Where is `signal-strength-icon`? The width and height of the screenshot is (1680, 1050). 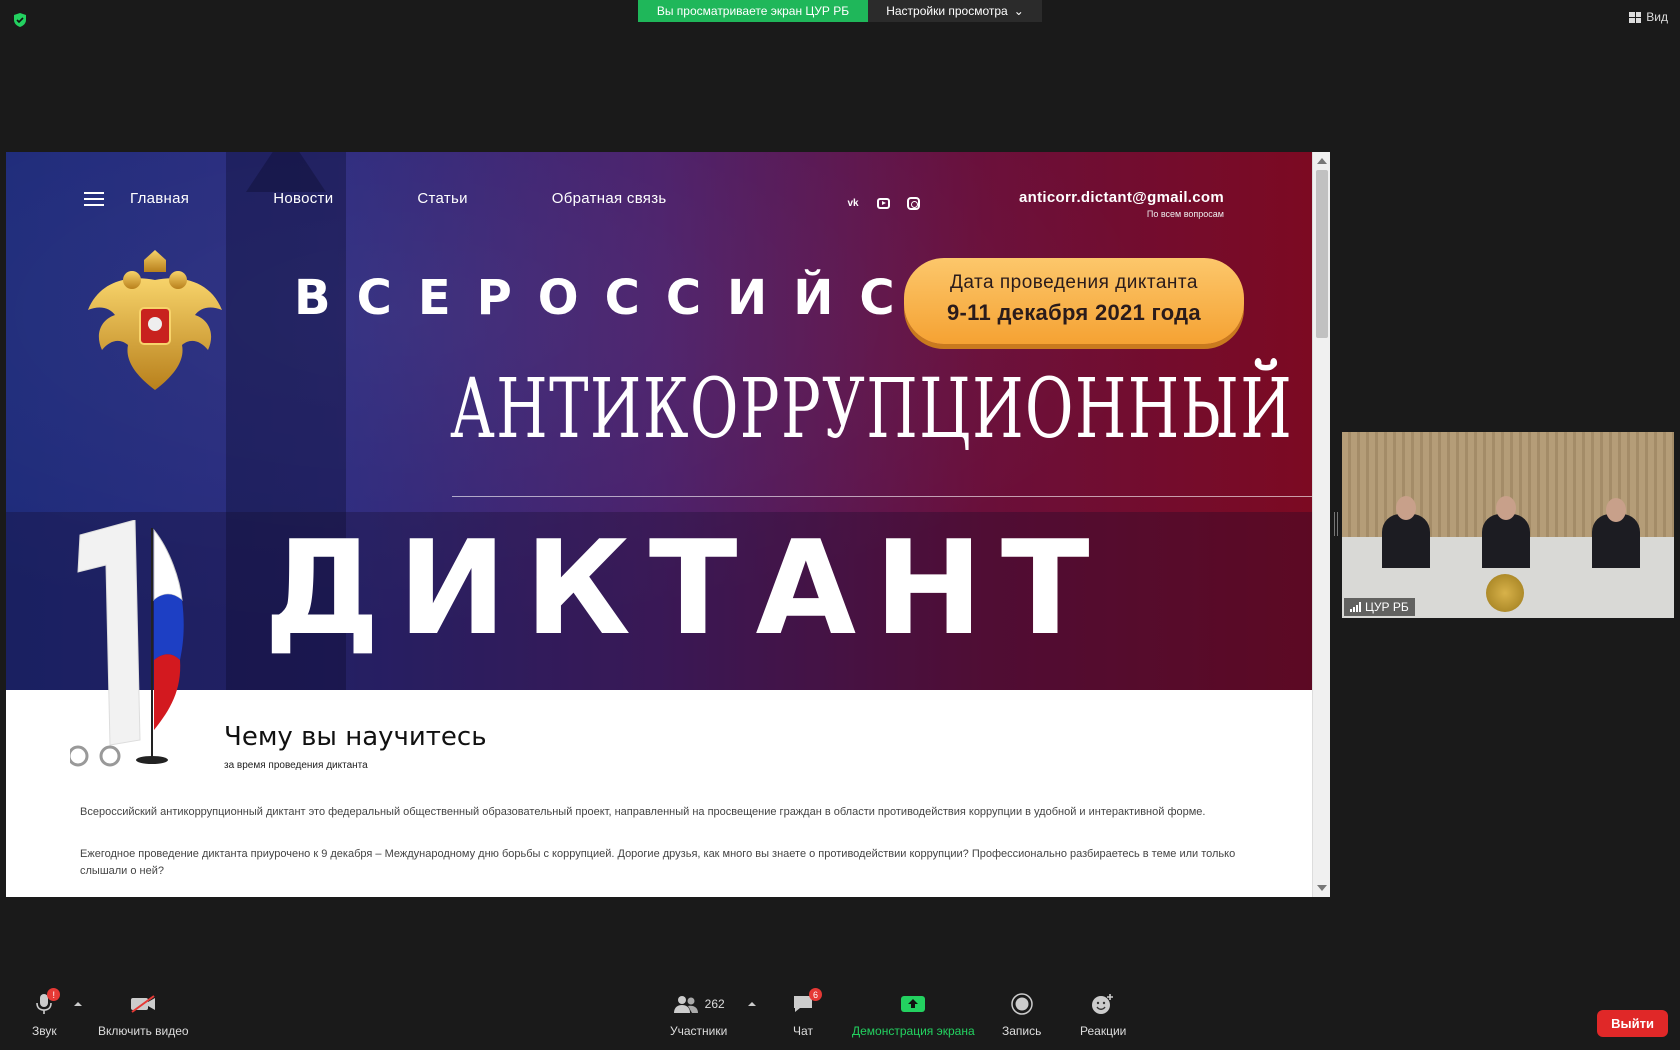
signal-strength-icon is located at coordinates (1355, 607).